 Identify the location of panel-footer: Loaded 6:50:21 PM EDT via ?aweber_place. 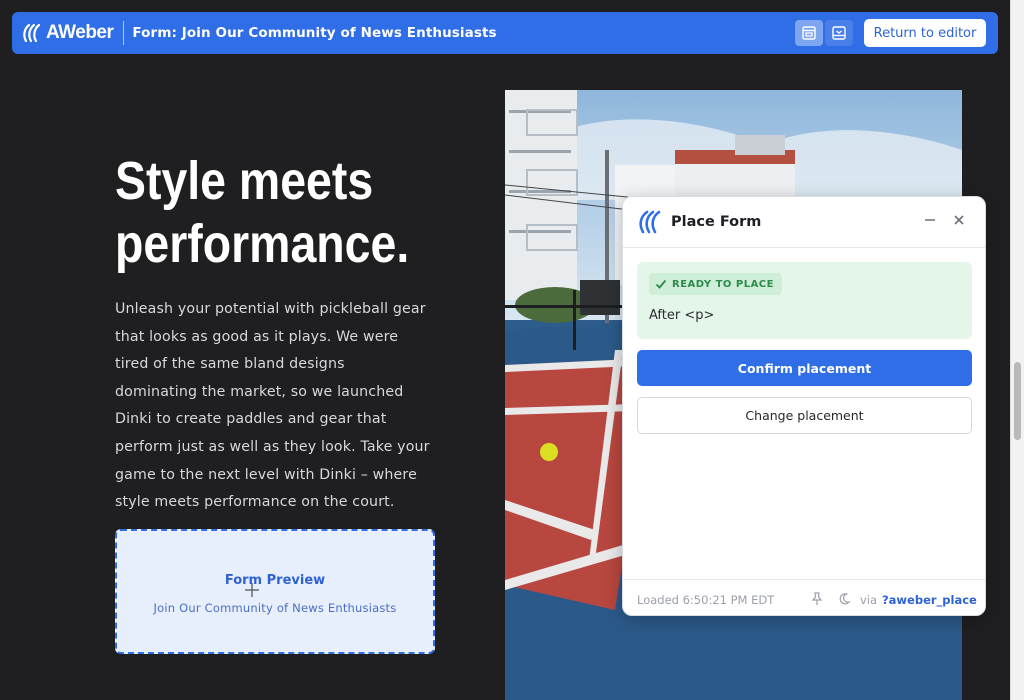
(804, 597).